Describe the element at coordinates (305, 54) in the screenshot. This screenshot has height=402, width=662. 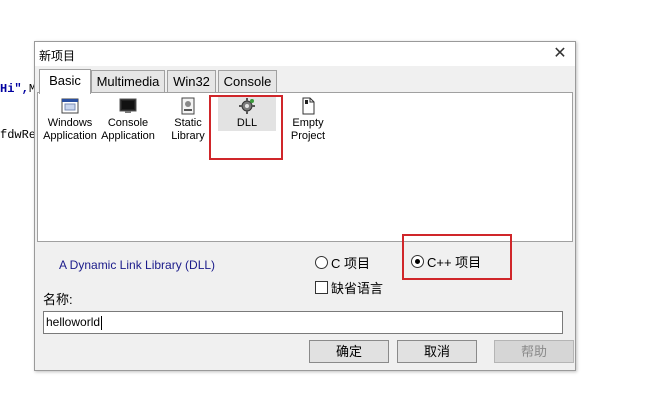
I see `title-bar: 新项目 ✕` at that location.